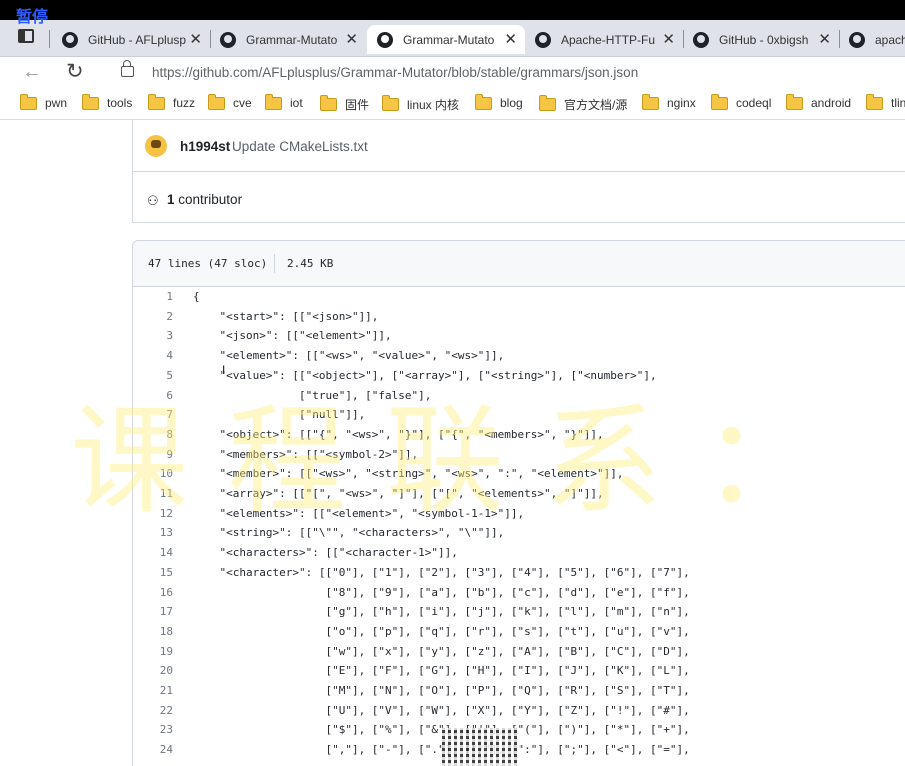 This screenshot has height=766, width=905. What do you see at coordinates (75, 71) in the screenshot?
I see `reload-icon: ↻` at bounding box center [75, 71].